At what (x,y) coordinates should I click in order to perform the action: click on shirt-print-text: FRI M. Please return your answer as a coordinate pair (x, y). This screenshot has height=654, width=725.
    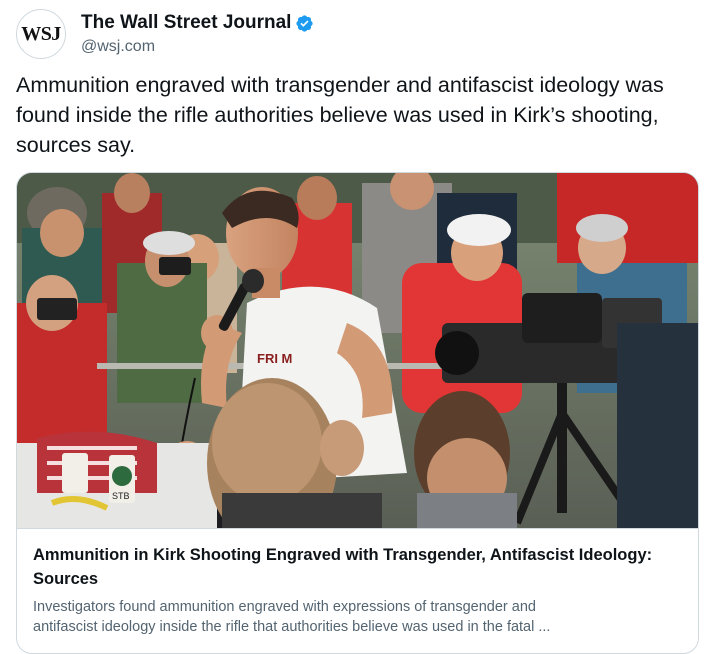
    Looking at the image, I should click on (274, 358).